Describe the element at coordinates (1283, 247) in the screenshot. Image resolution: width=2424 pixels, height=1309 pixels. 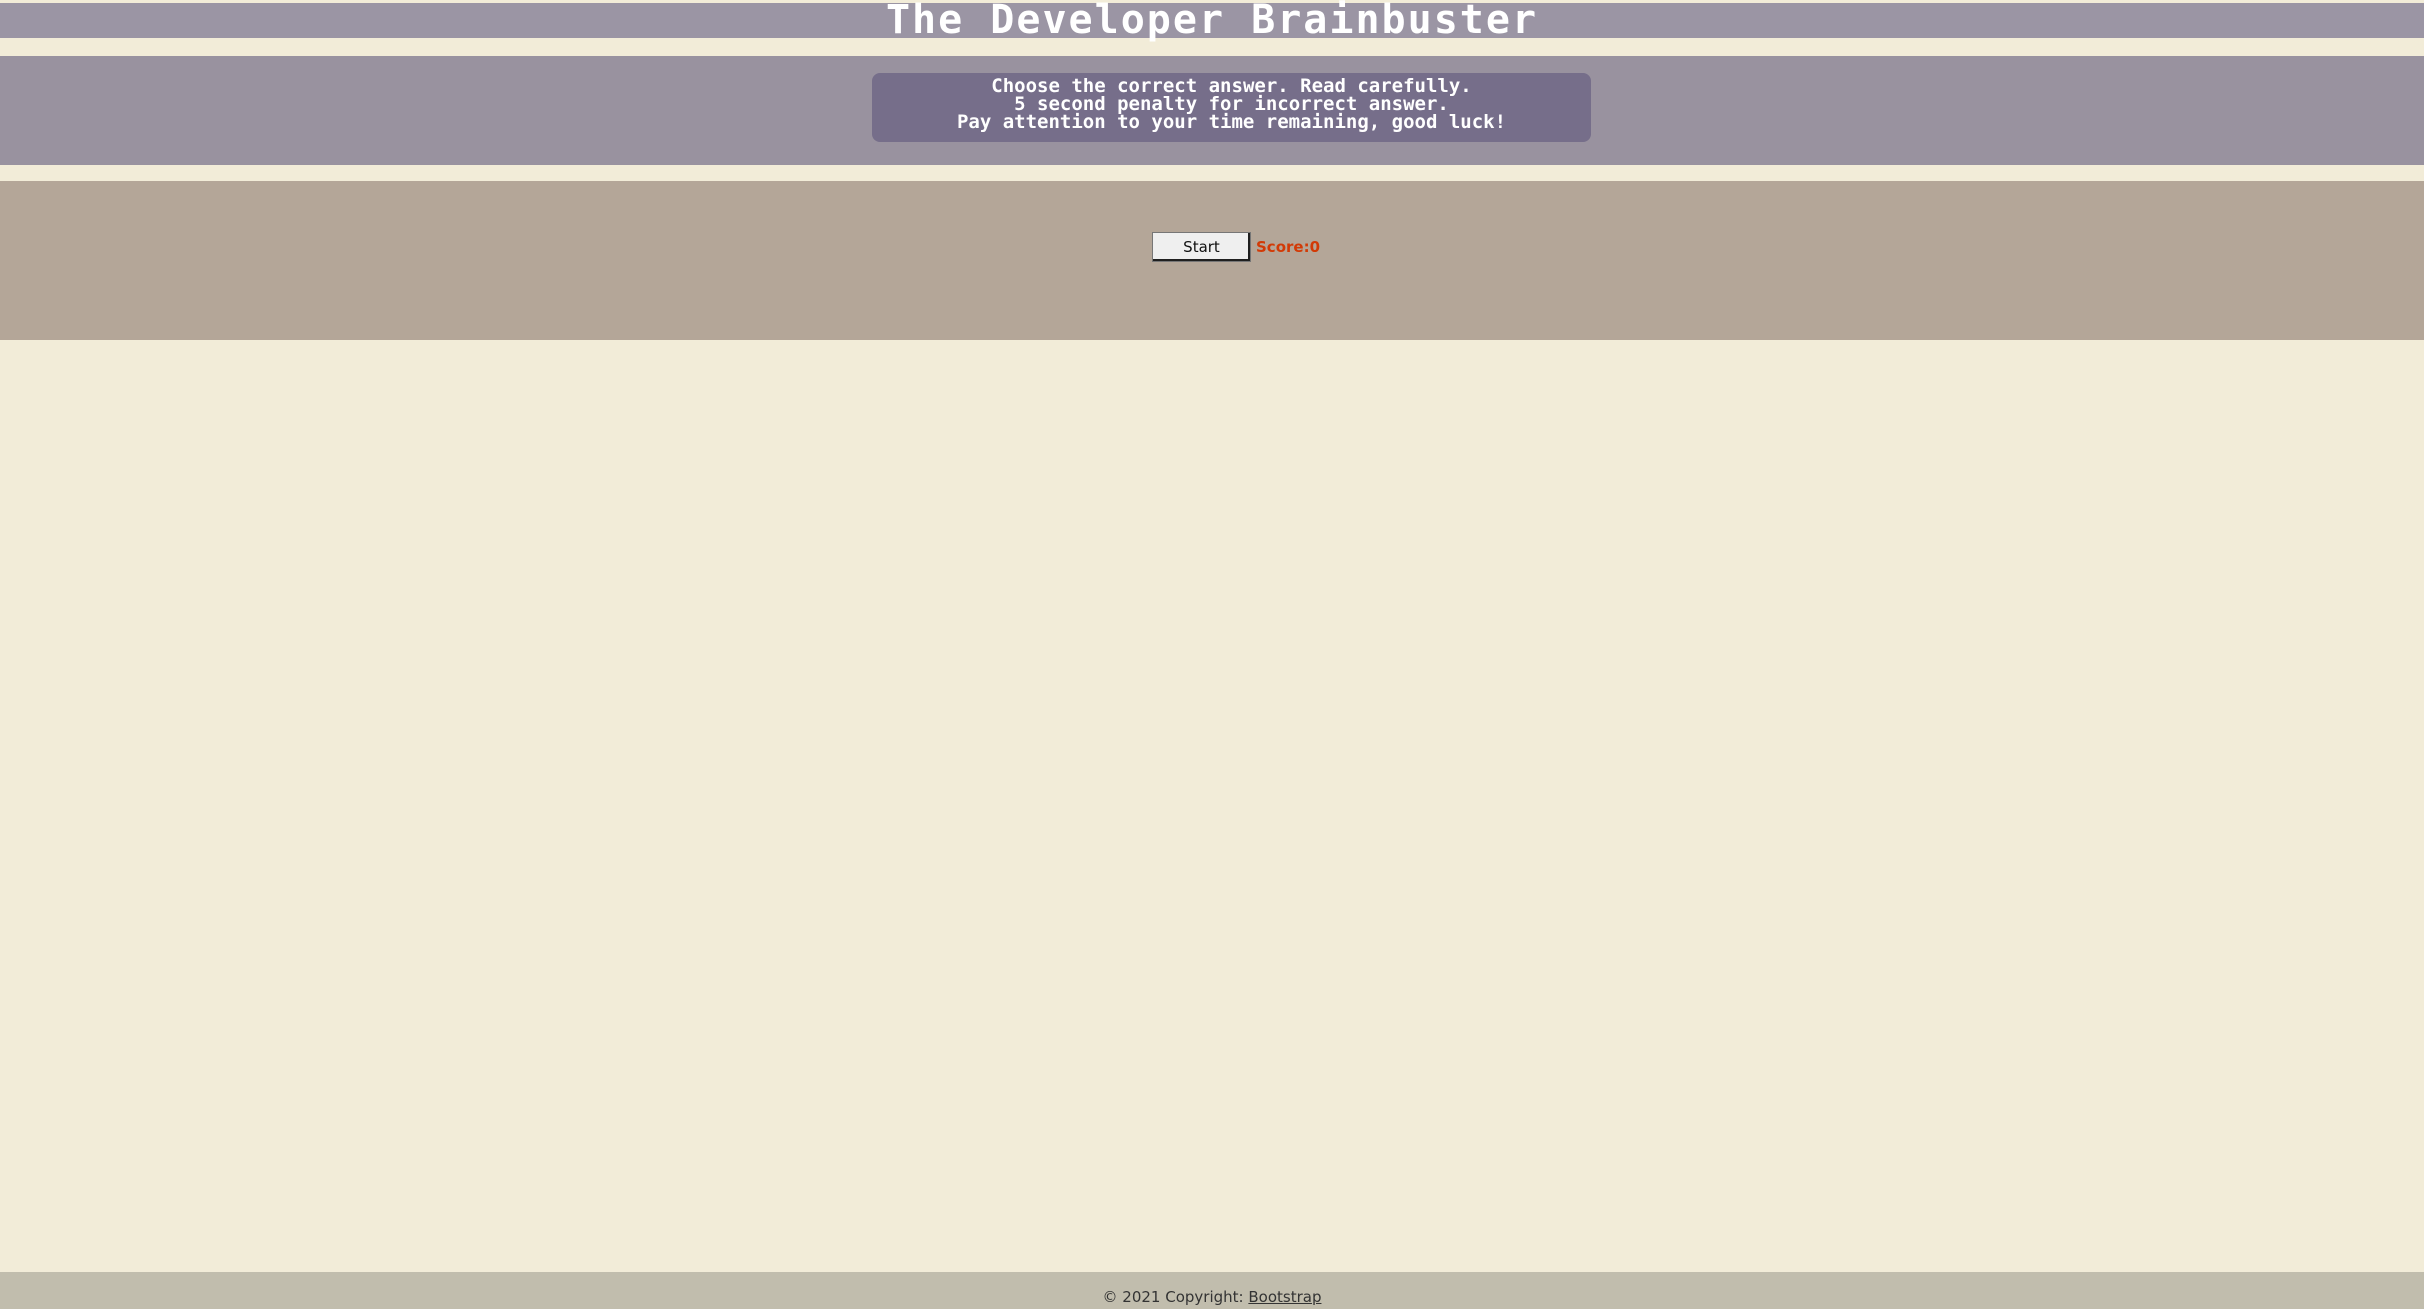
I see `score-label: Score:` at that location.